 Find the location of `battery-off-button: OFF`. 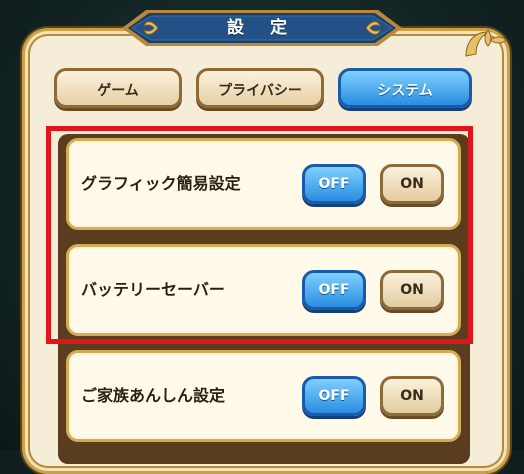

battery-off-button: OFF is located at coordinates (334, 290).